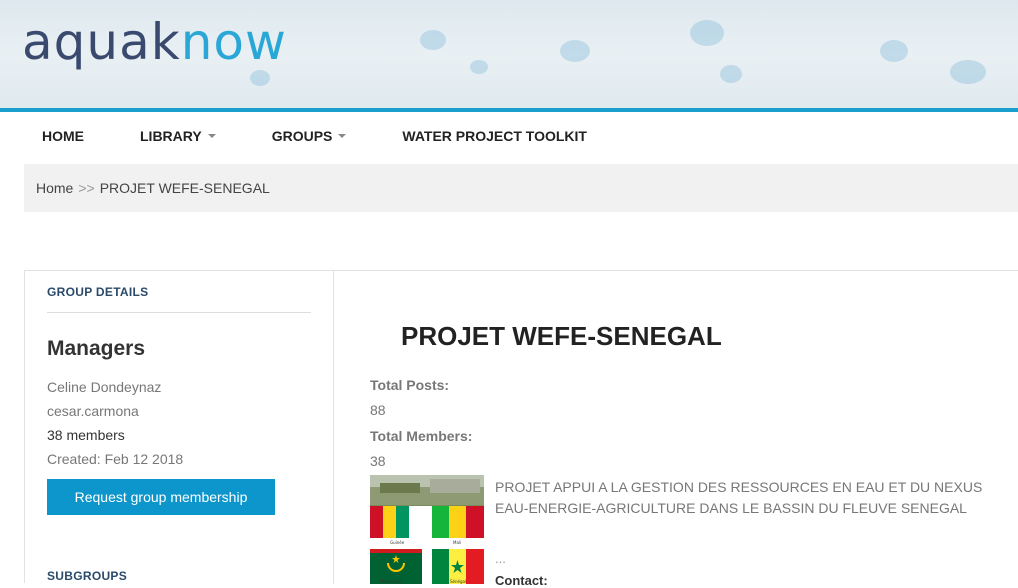  I want to click on nav-home-label: HOME, so click(63, 136).